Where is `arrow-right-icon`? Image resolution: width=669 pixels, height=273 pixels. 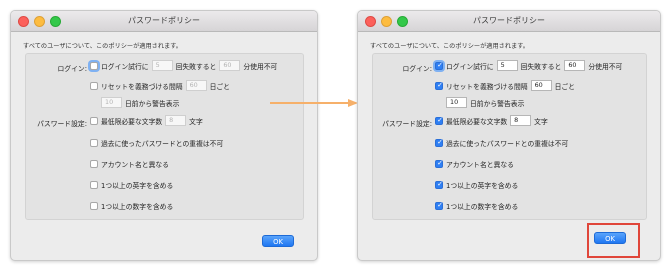
arrow-right-icon is located at coordinates (314, 103).